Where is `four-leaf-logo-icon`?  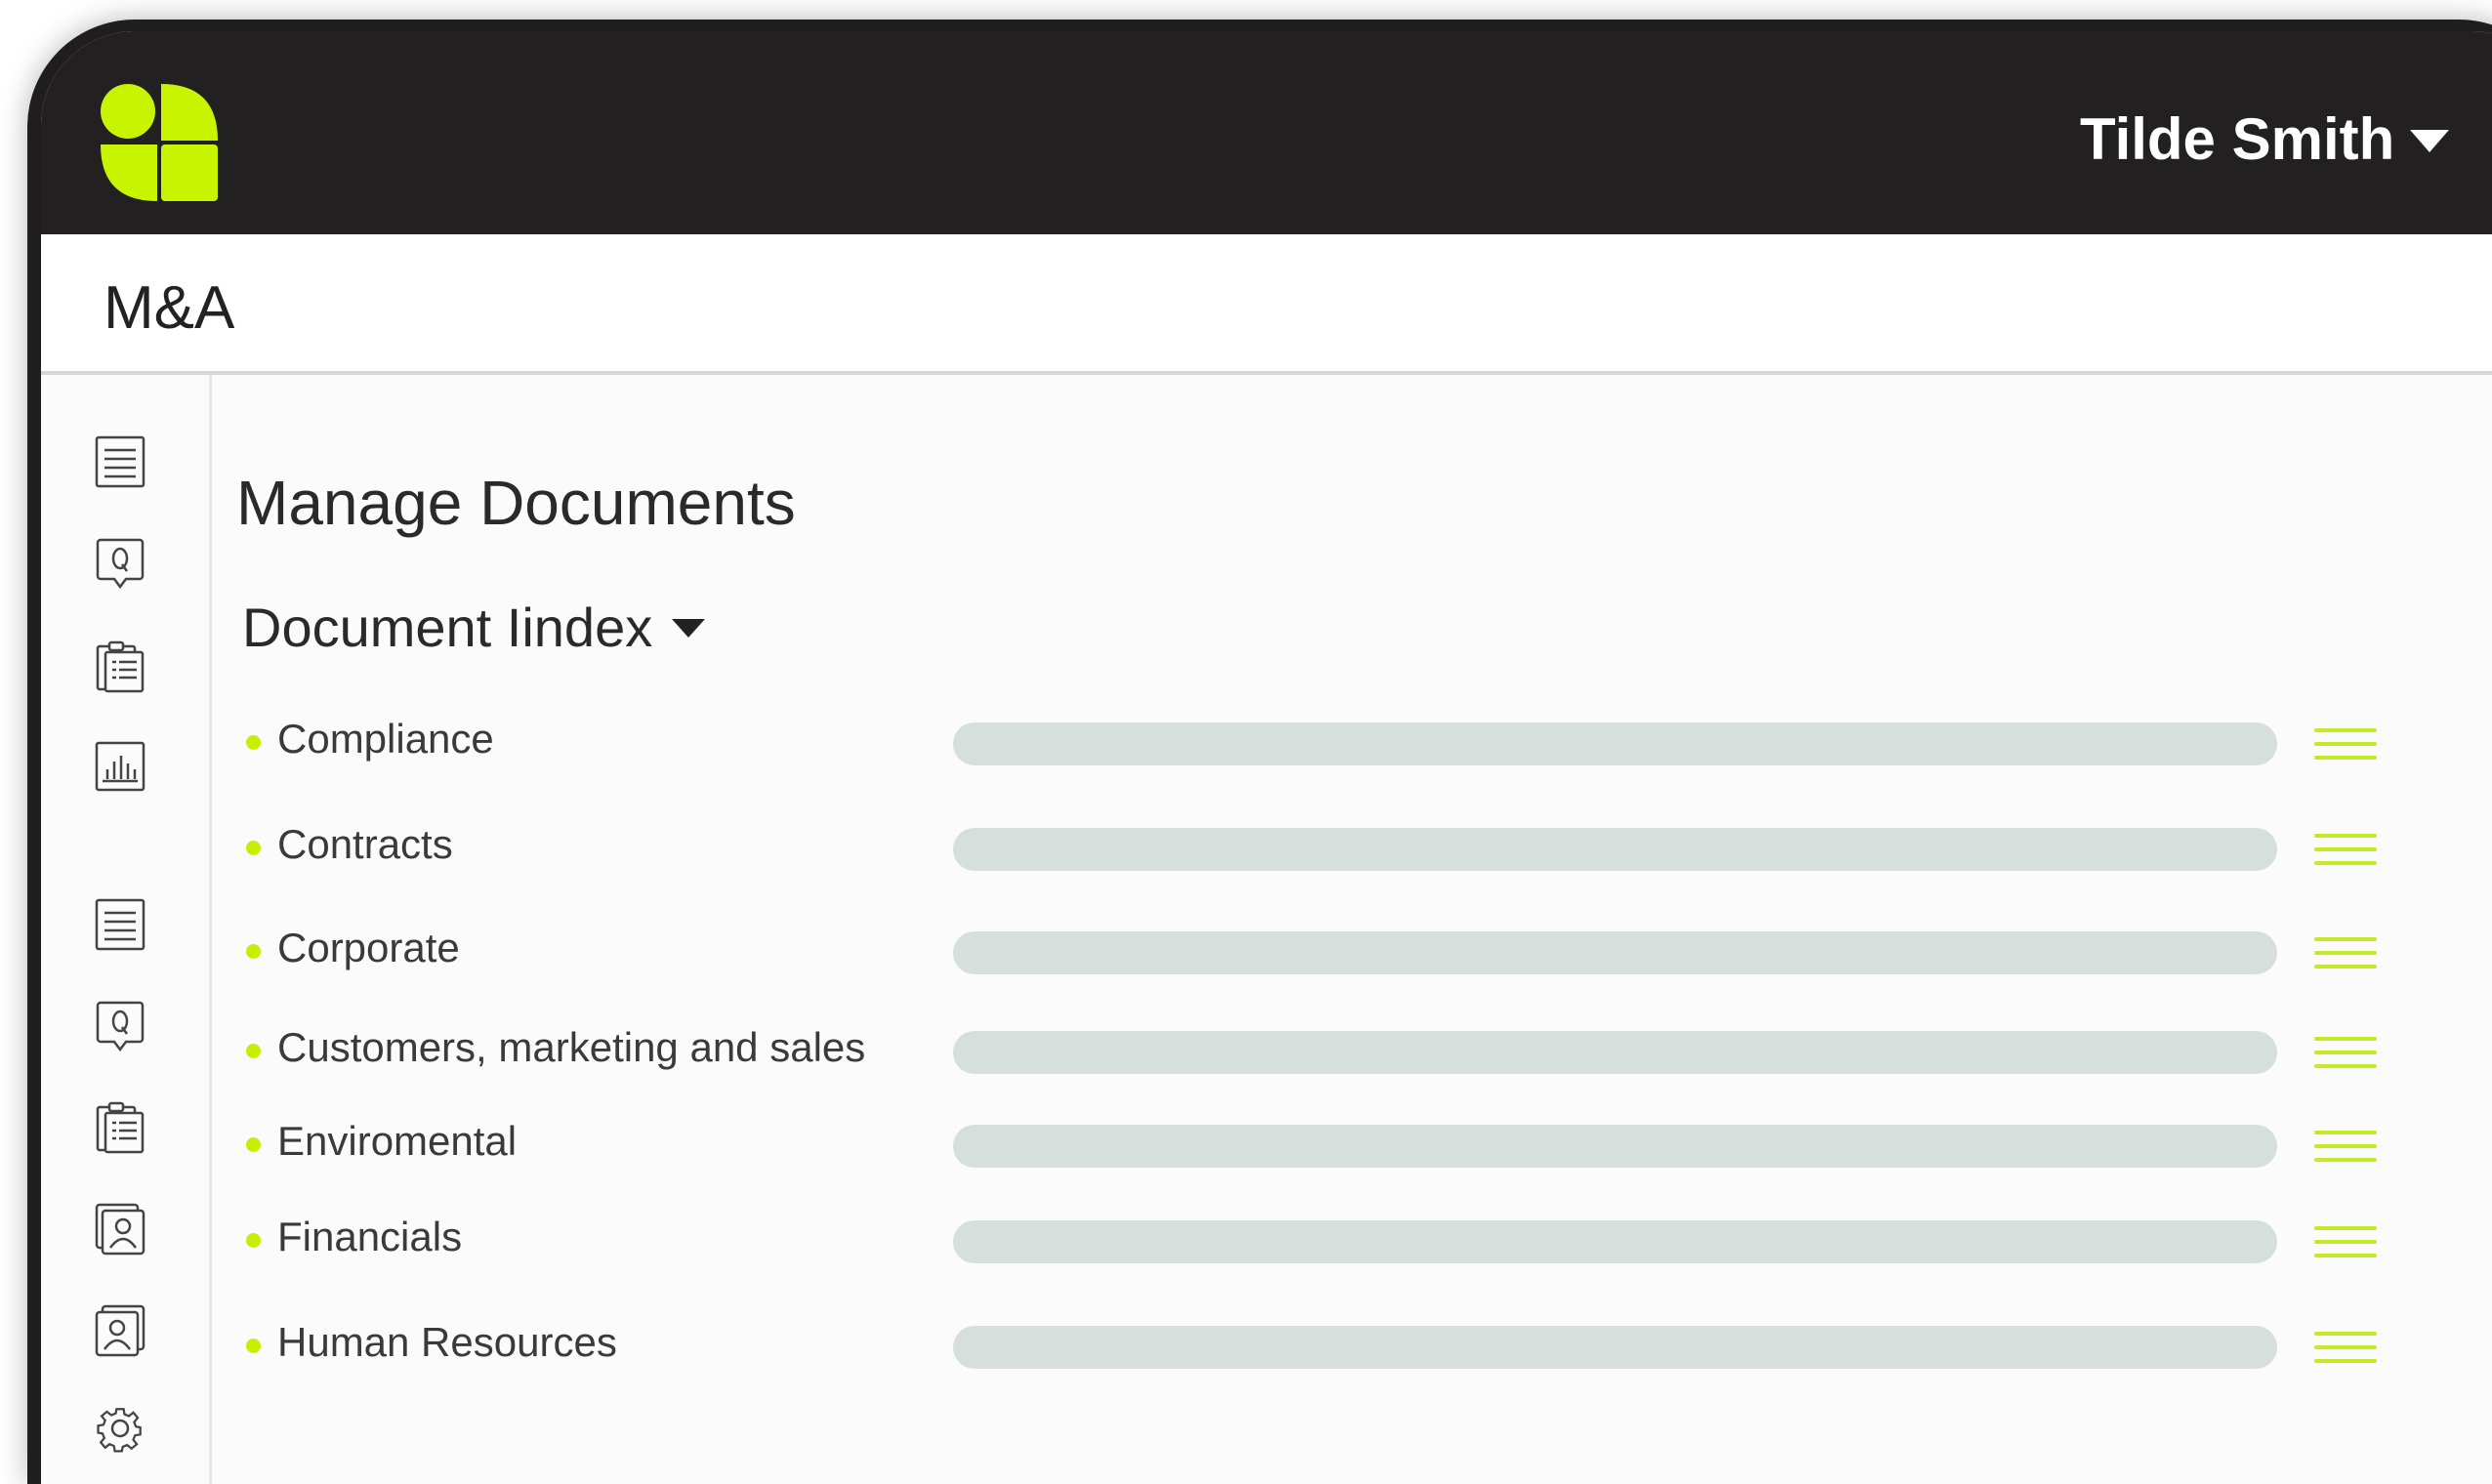 four-leaf-logo-icon is located at coordinates (159, 143).